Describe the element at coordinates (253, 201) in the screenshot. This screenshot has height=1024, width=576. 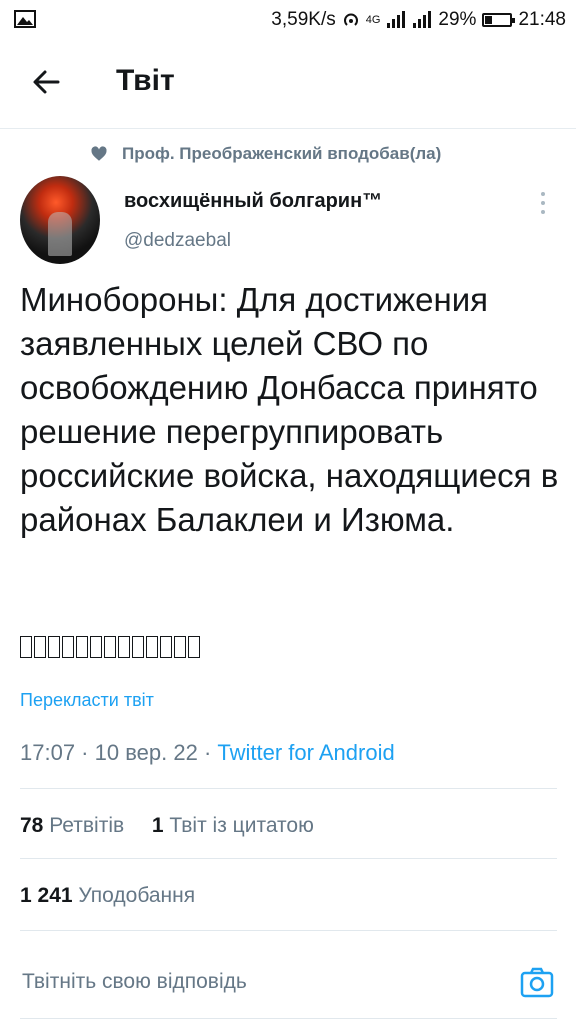
I see `author-name: восхищённый болгарин™` at that location.